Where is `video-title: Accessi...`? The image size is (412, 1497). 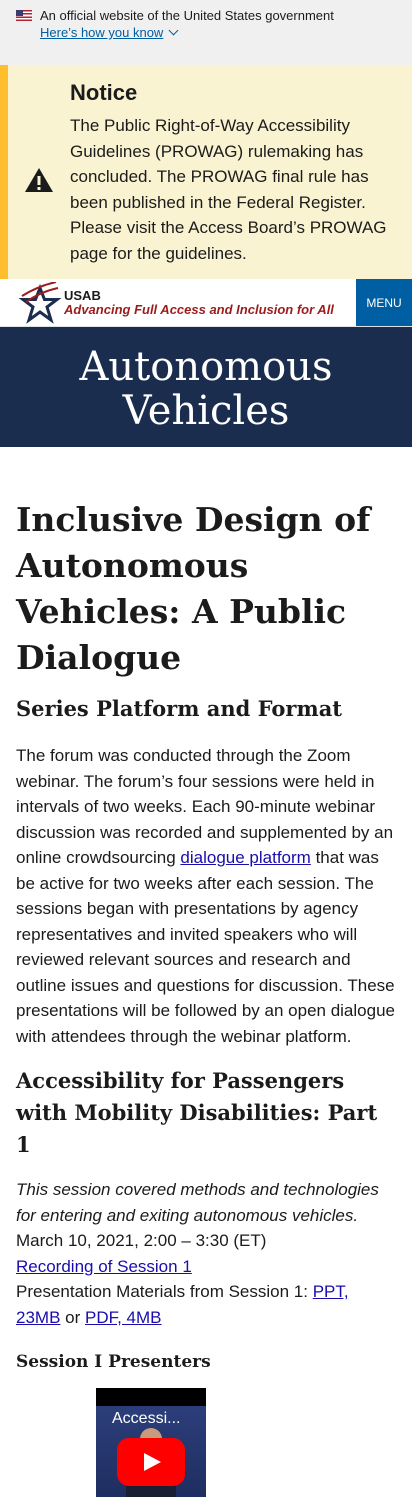
video-title: Accessi... is located at coordinates (146, 1418).